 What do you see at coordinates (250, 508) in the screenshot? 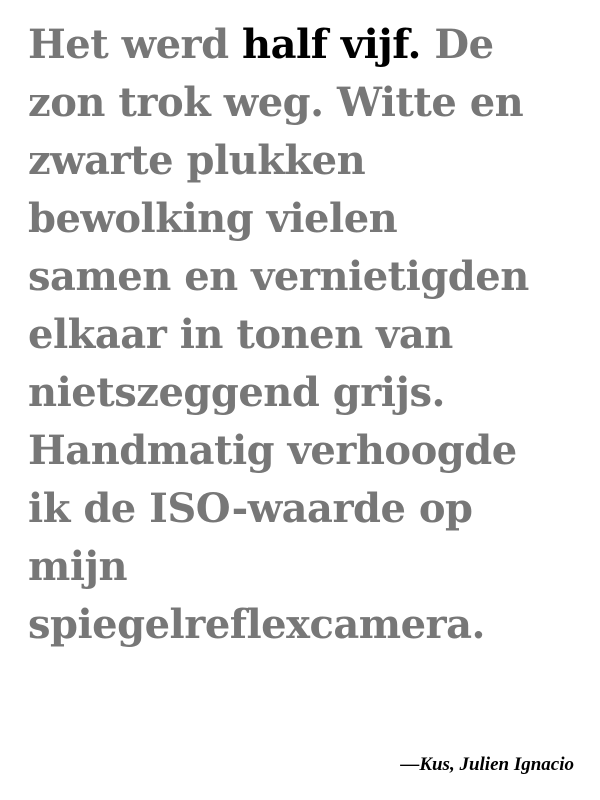
I see `quote-line: ik de ISO-waarde op` at bounding box center [250, 508].